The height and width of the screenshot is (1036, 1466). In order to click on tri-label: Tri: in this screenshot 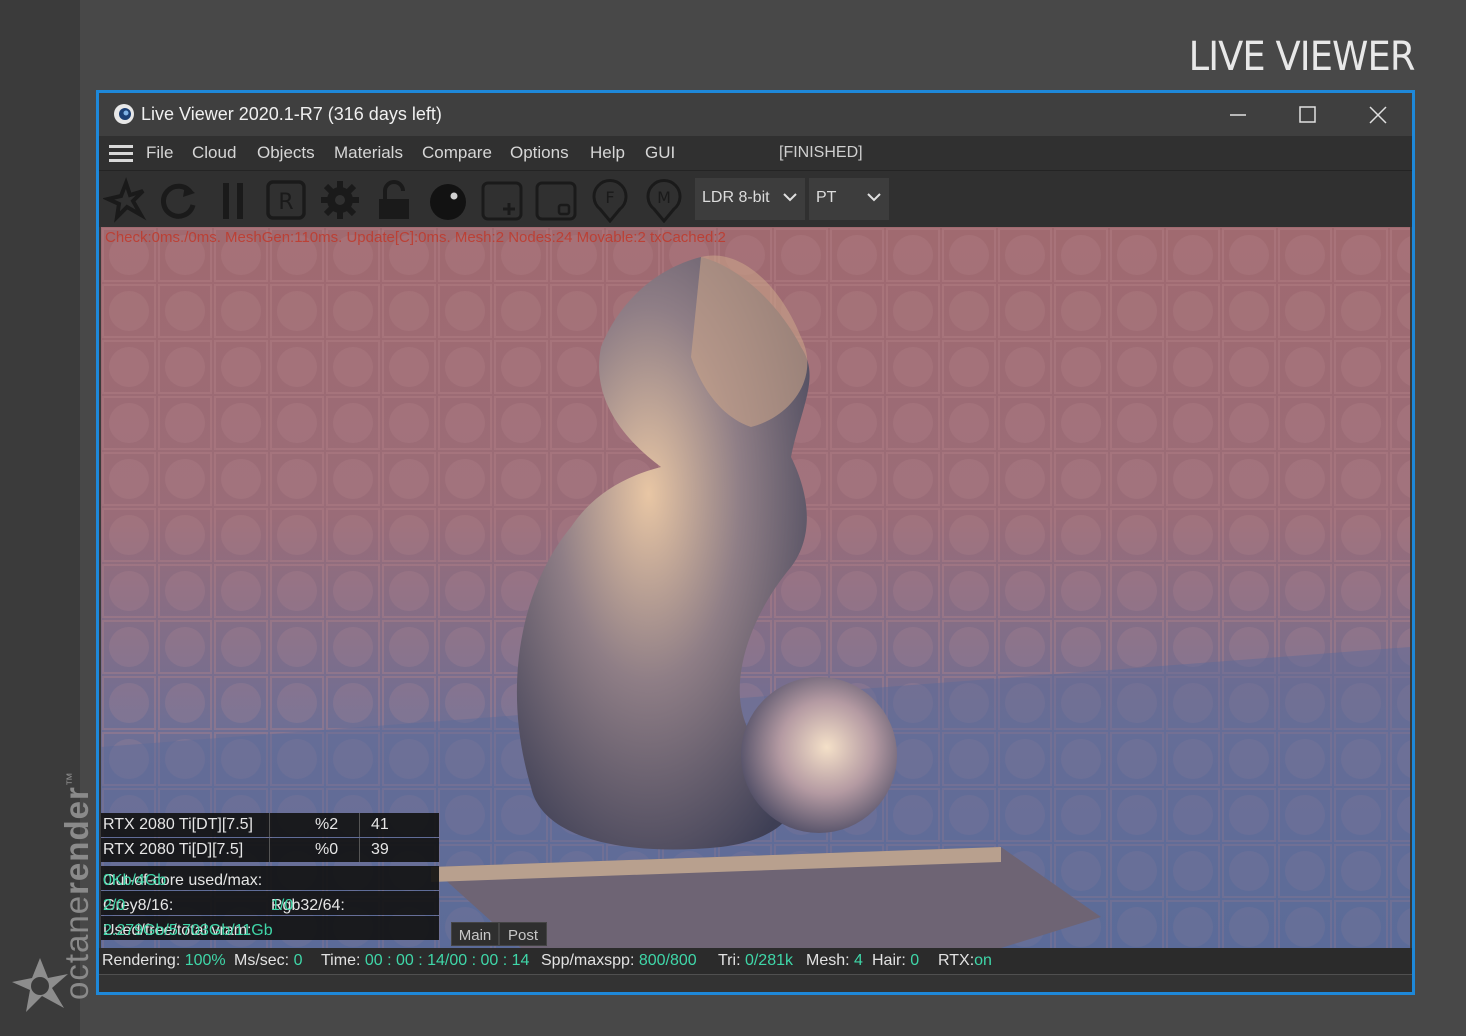, I will do `click(731, 960)`.